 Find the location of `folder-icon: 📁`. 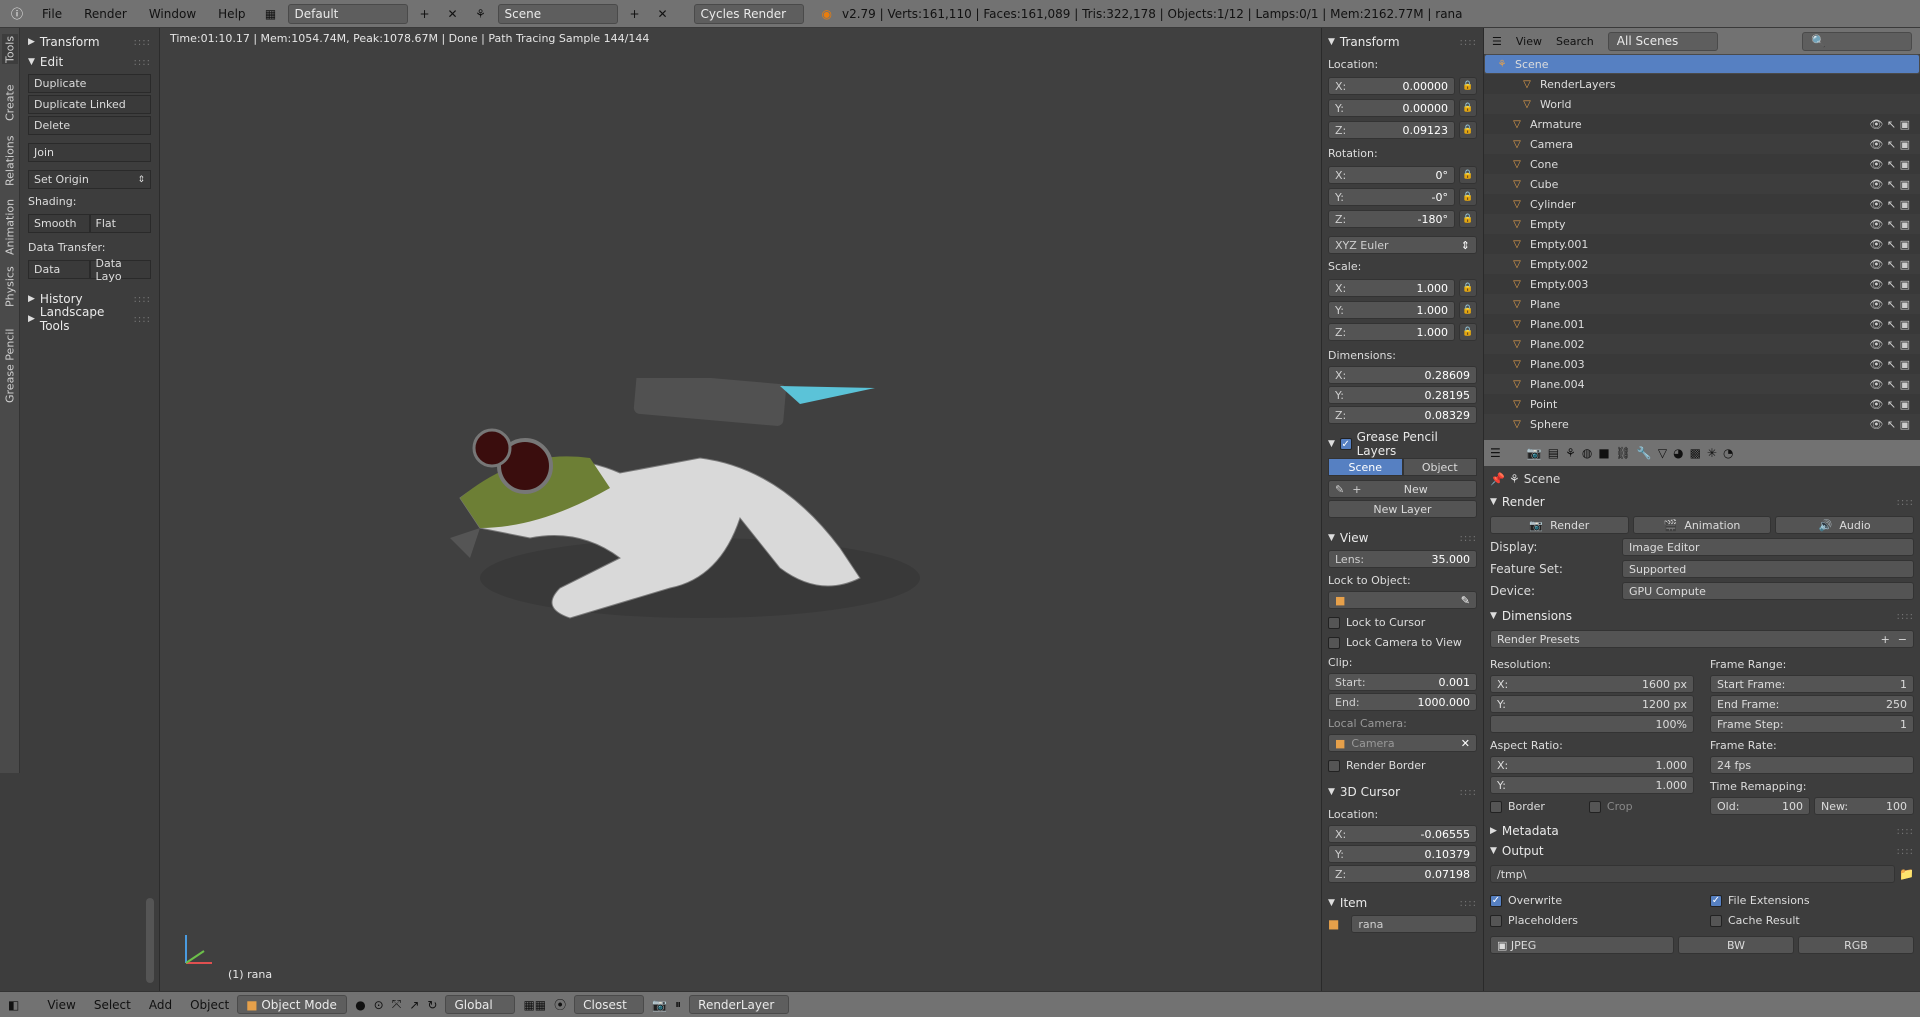

folder-icon: 📁 is located at coordinates (1906, 874).